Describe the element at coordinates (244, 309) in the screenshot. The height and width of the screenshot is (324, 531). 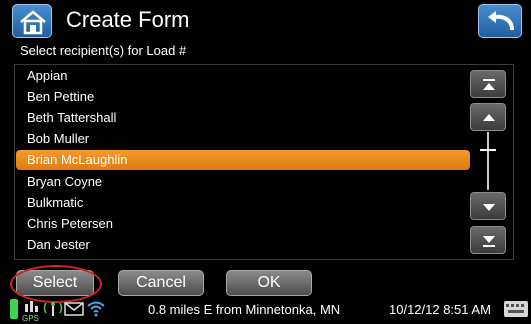
I see `location-text: 0.8 miles E from Minnetonka, MN` at that location.